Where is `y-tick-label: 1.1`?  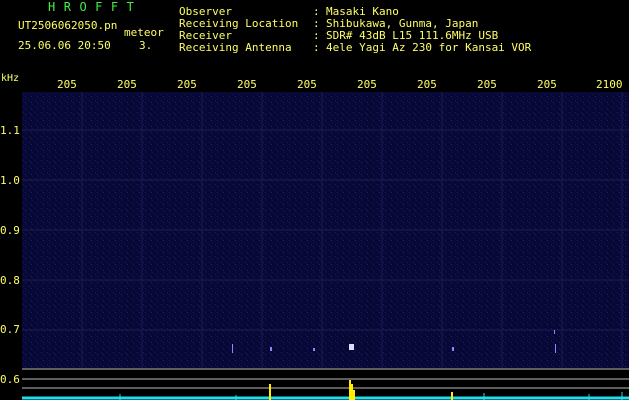 y-tick-label: 1.1 is located at coordinates (10, 130).